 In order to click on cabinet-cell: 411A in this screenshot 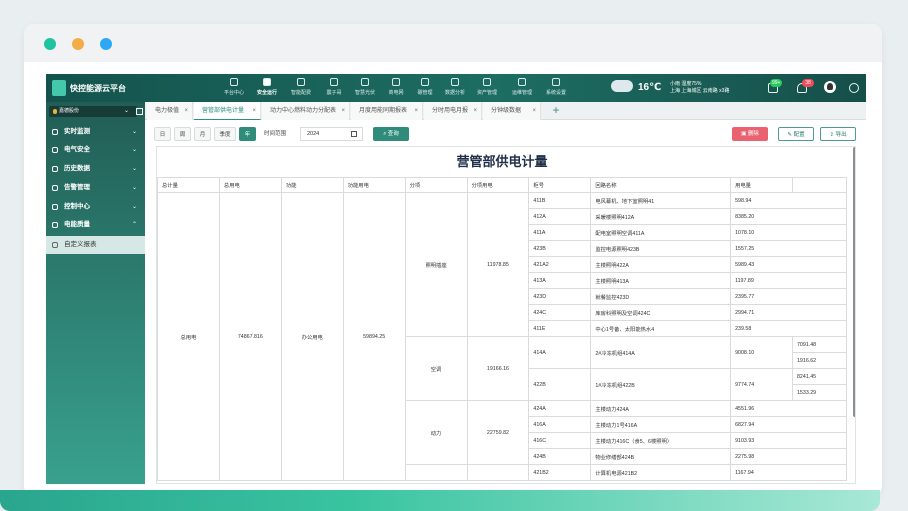, I will do `click(560, 232)`.